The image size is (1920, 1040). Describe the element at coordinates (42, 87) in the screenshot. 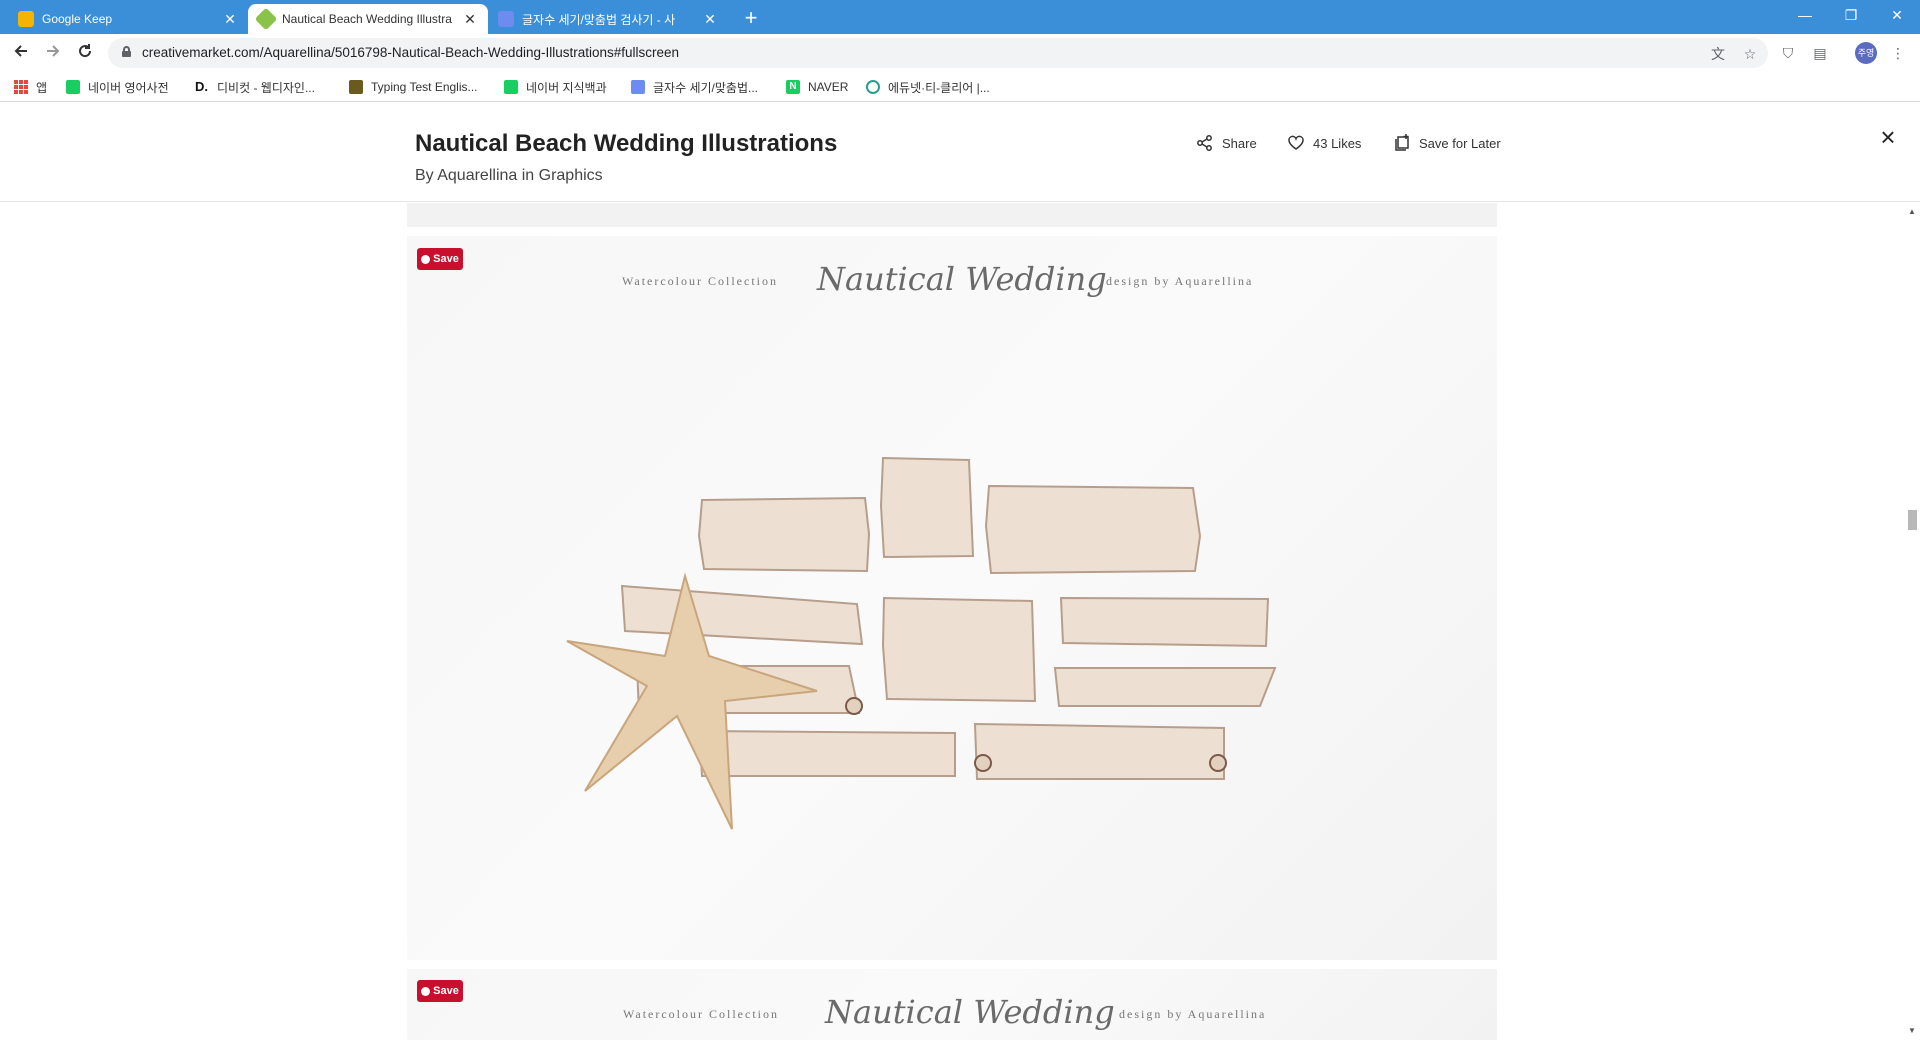

I see `bookmark-label: 앱` at that location.